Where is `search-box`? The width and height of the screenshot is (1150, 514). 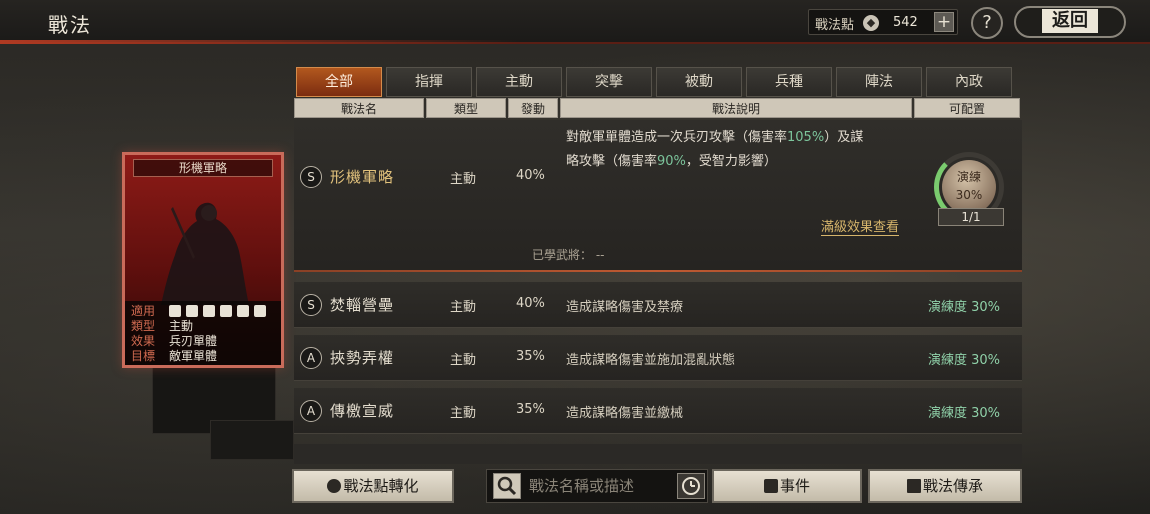 search-box is located at coordinates (597, 486).